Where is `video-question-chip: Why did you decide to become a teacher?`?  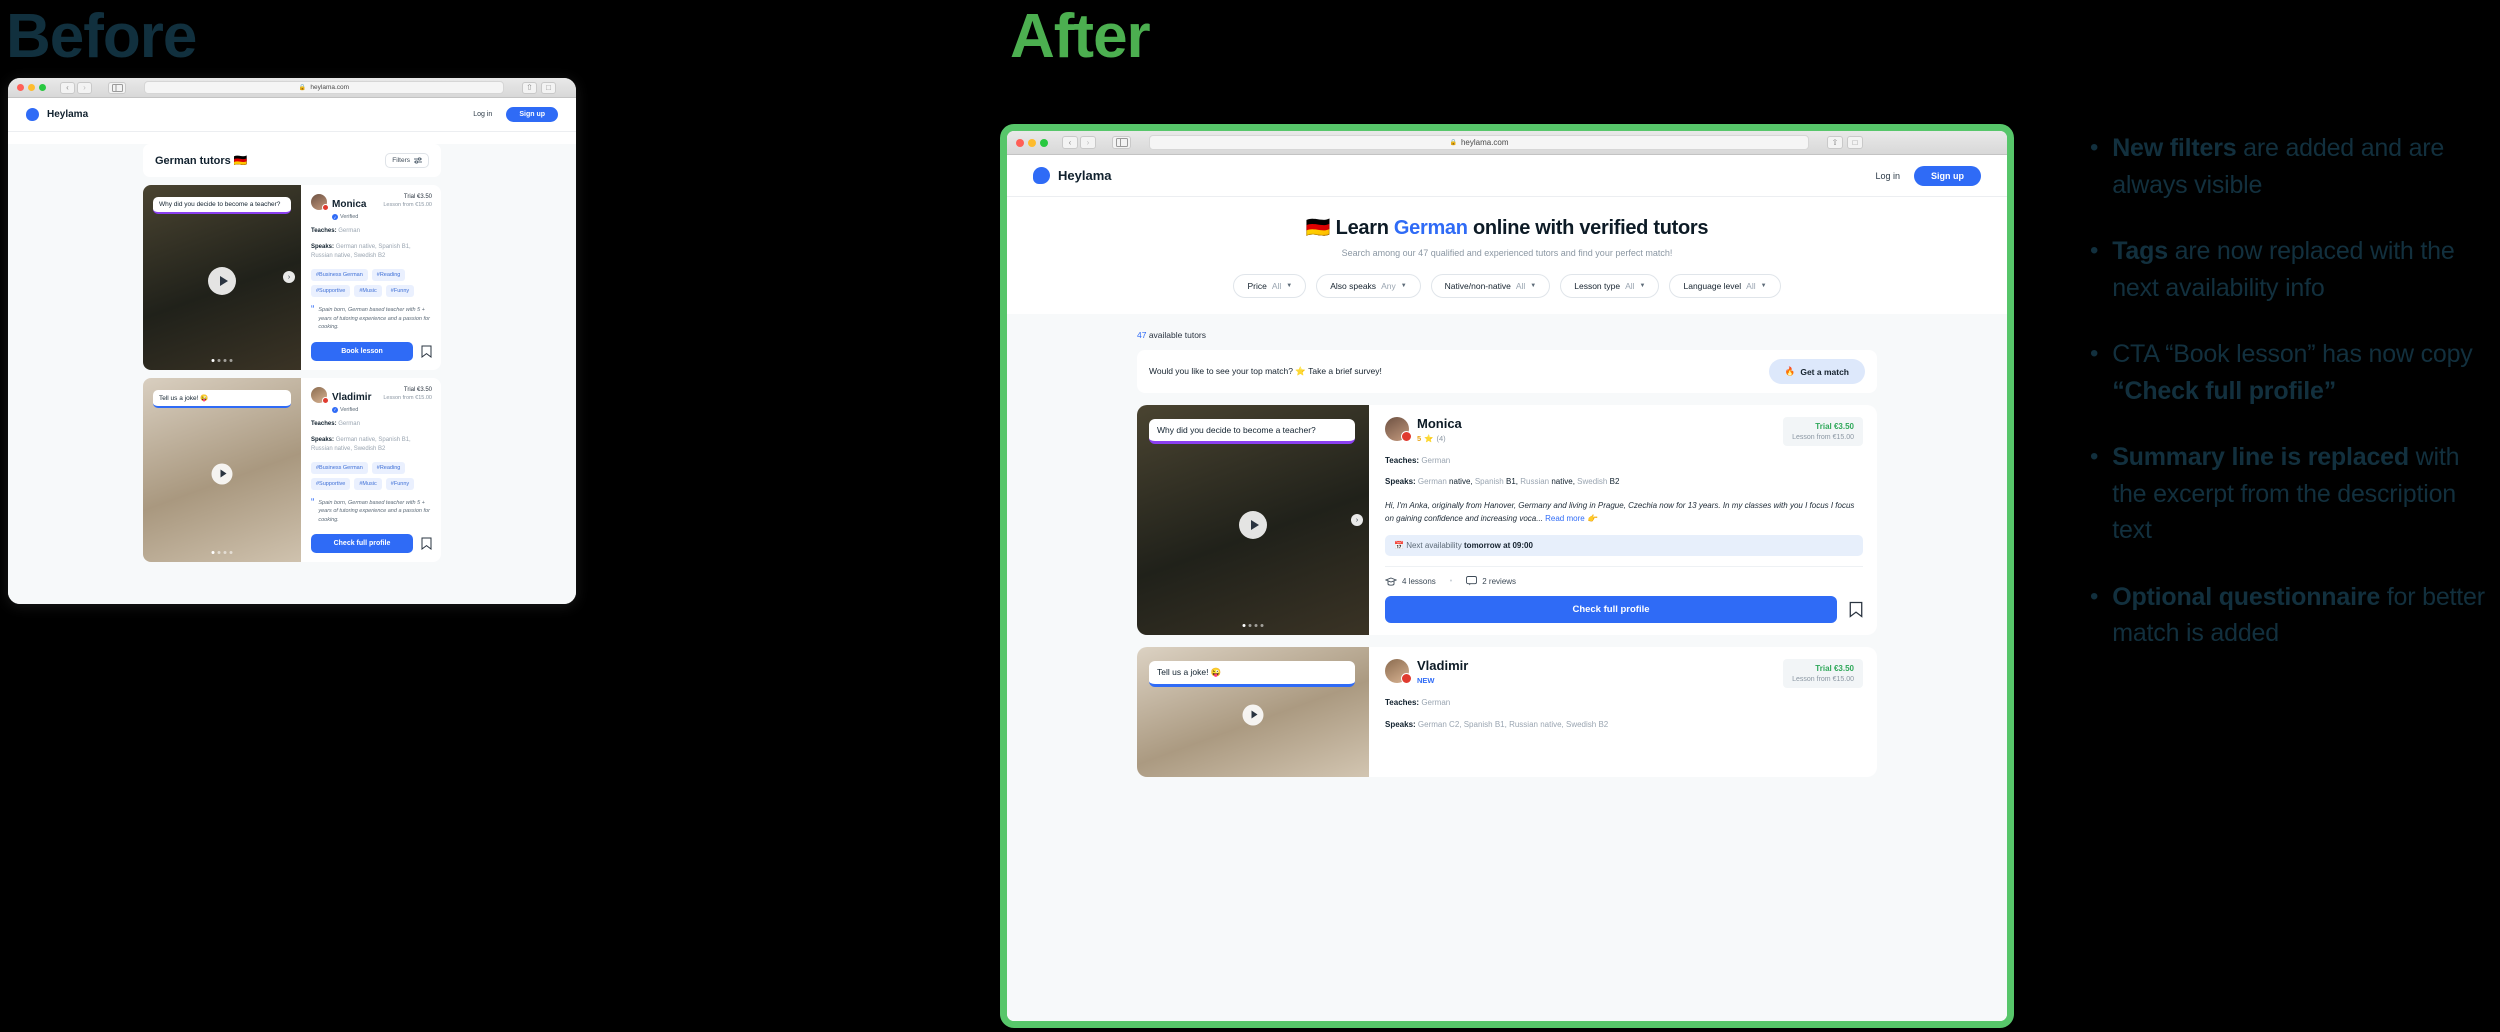 video-question-chip: Why did you decide to become a teacher? is located at coordinates (222, 205).